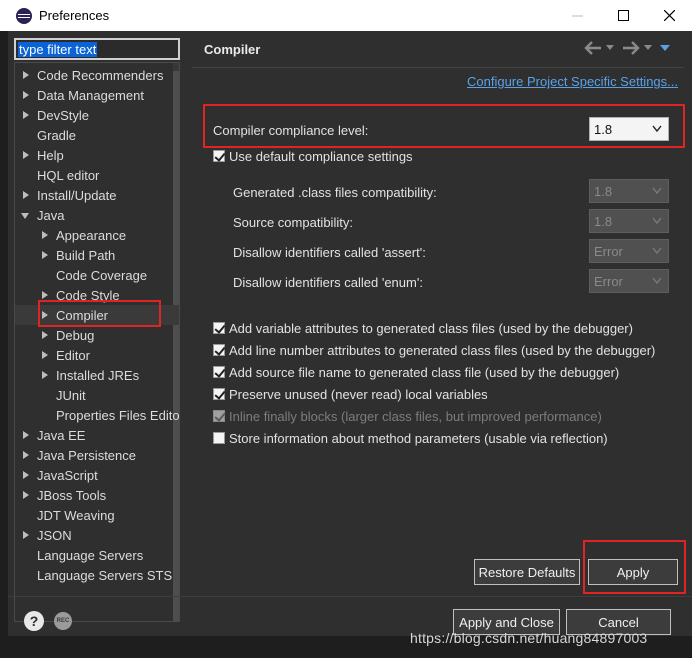 This screenshot has width=692, height=658. Describe the element at coordinates (97, 135) in the screenshot. I see `tree-item-gradle: Gradle` at that location.